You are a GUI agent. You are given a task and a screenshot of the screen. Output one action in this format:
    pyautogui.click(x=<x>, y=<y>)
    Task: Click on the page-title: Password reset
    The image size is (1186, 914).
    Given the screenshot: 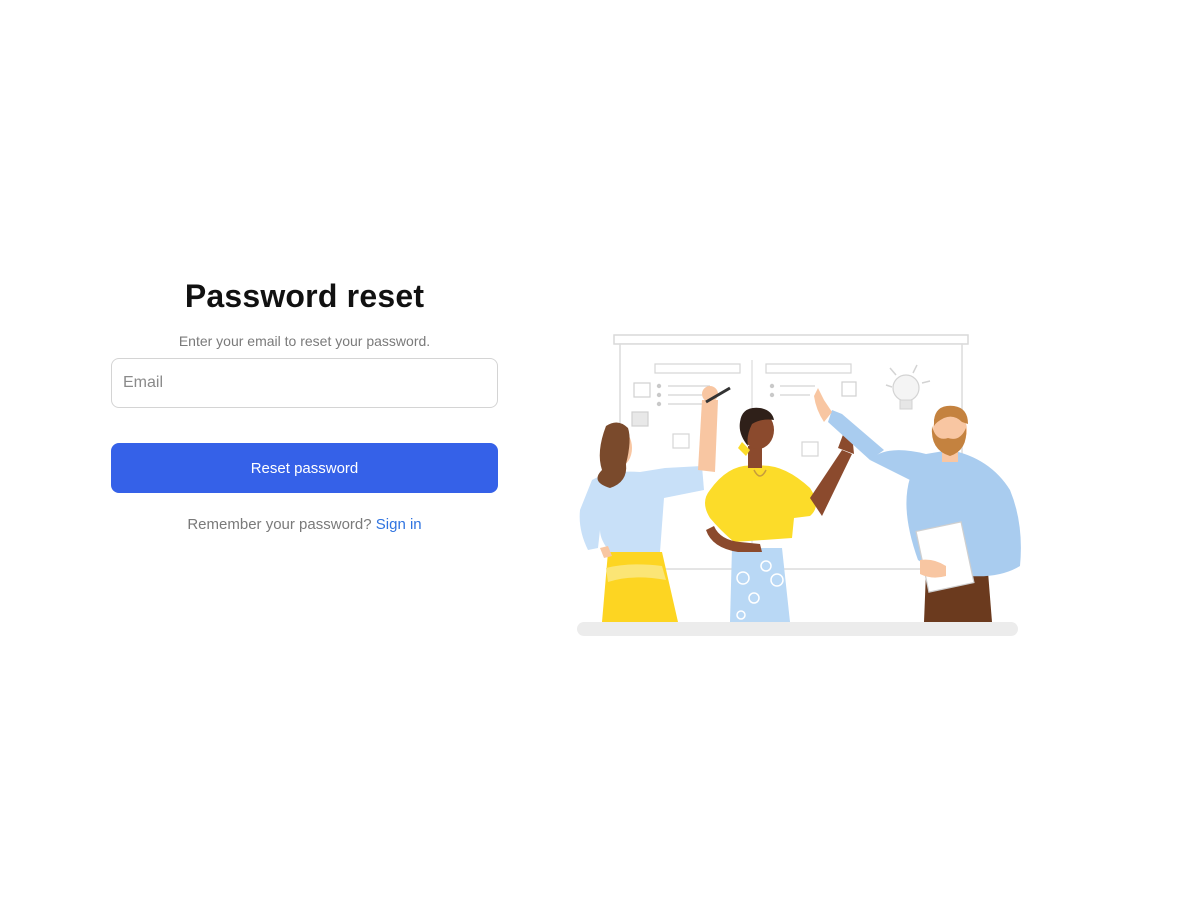 What is the action you would take?
    pyautogui.click(x=304, y=296)
    